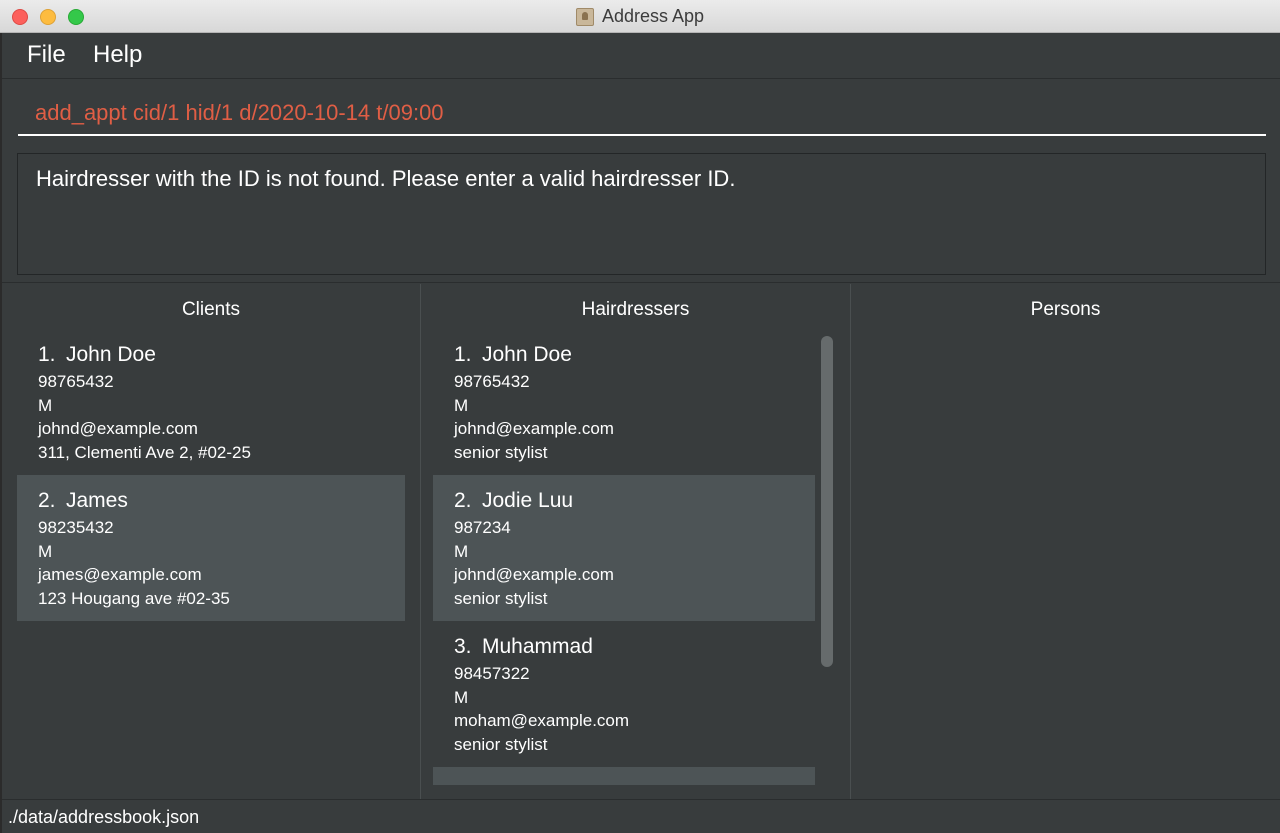 The image size is (1280, 833). I want to click on command-input, so click(642, 114).